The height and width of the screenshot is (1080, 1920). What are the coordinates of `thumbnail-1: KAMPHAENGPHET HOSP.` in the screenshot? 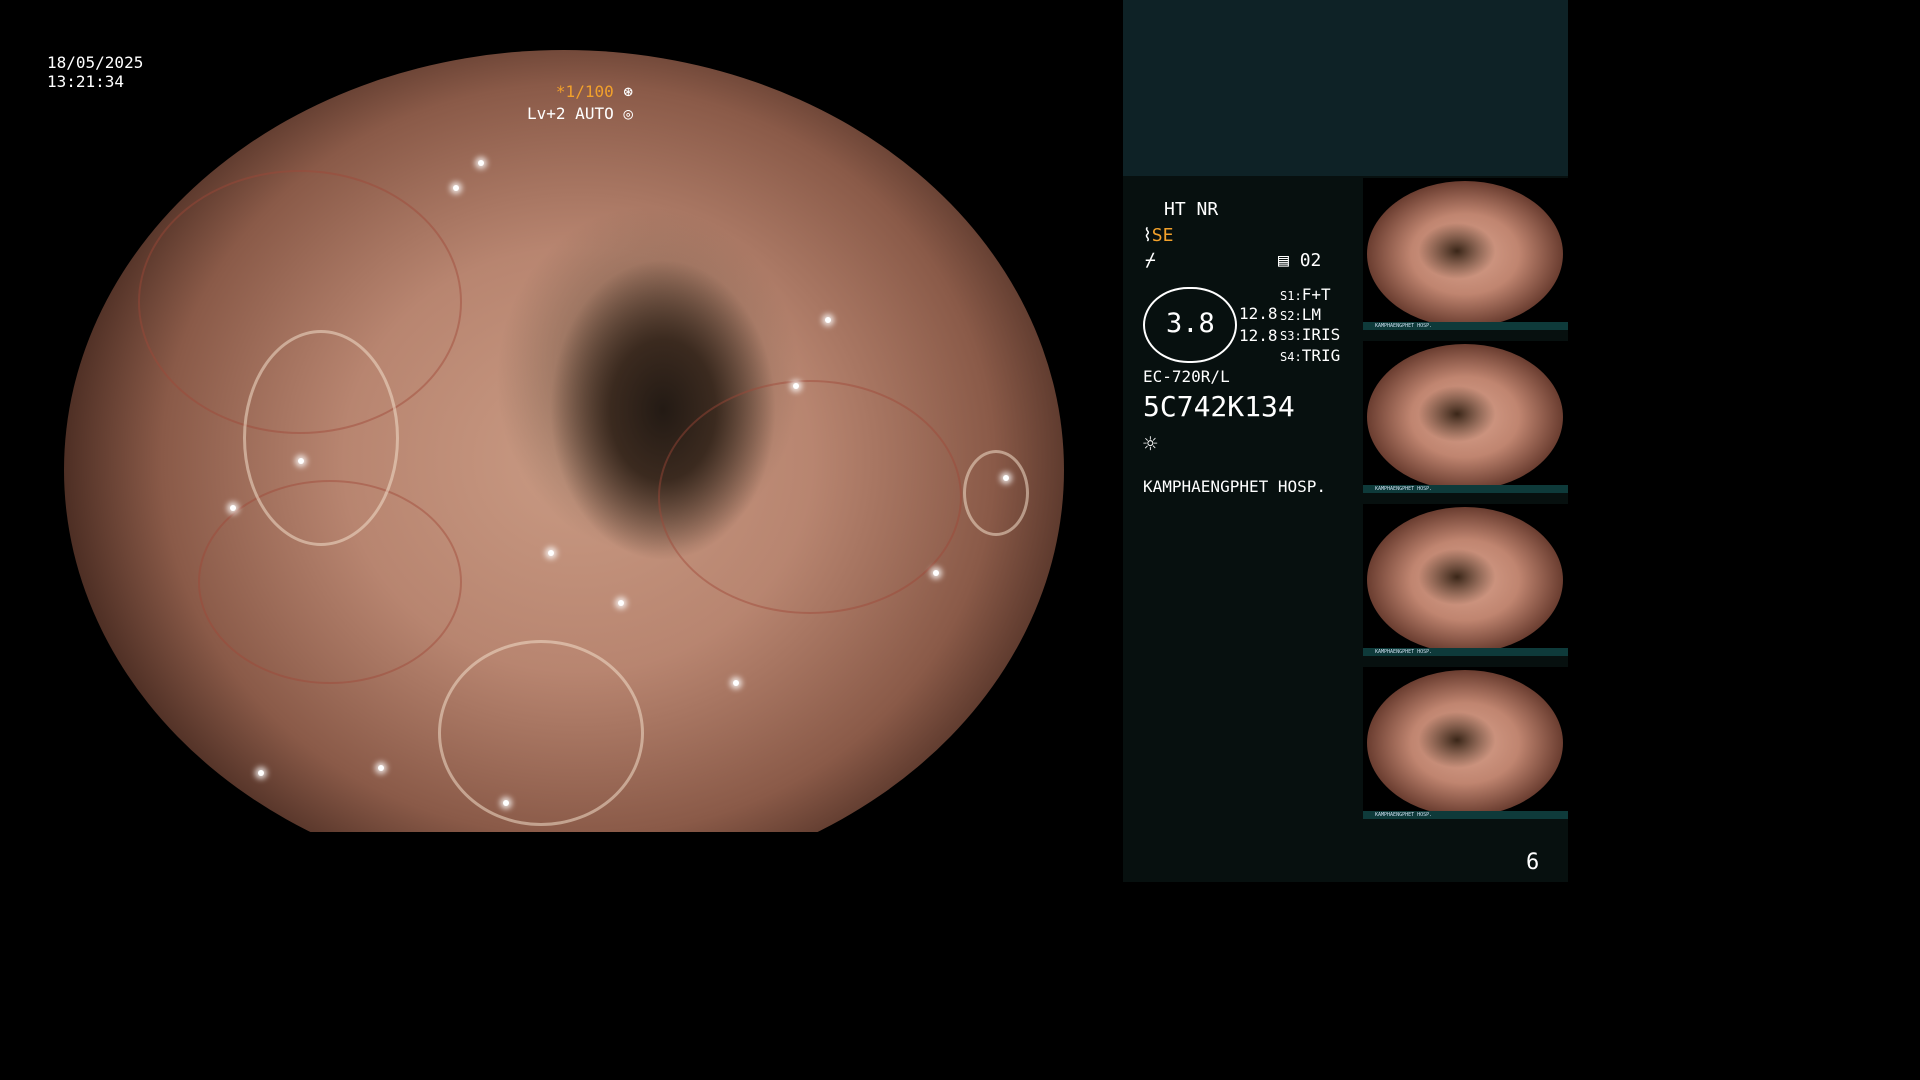 It's located at (1465, 254).